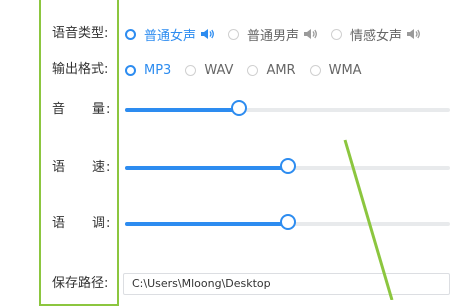 The height and width of the screenshot is (306, 450). I want to click on volume-slider-handle, so click(238, 108).